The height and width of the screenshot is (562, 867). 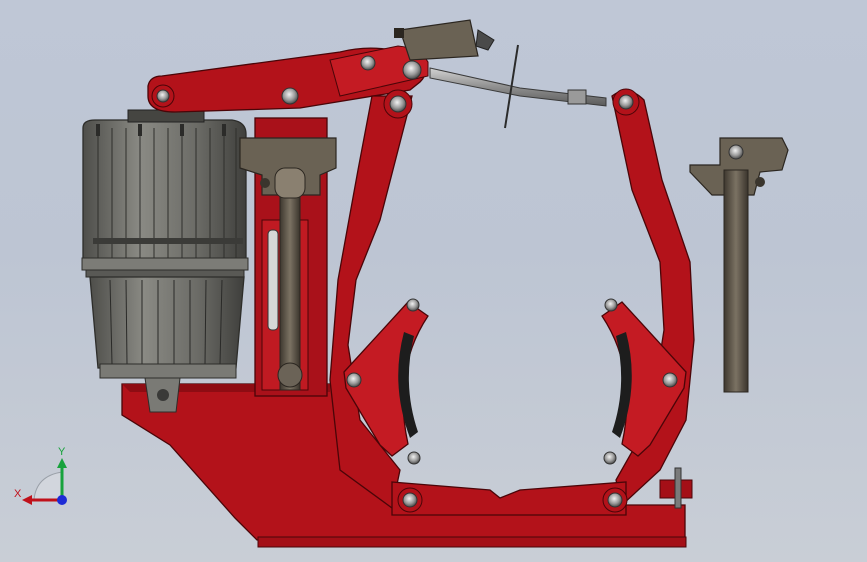 What do you see at coordinates (18, 494) in the screenshot?
I see `x-axis-label: X` at bounding box center [18, 494].